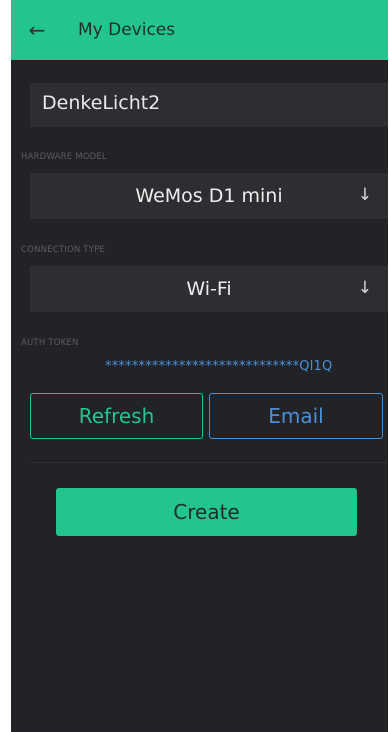 This screenshot has height=732, width=389. I want to click on hardware-model-value: WeMos D1 mini, so click(209, 196).